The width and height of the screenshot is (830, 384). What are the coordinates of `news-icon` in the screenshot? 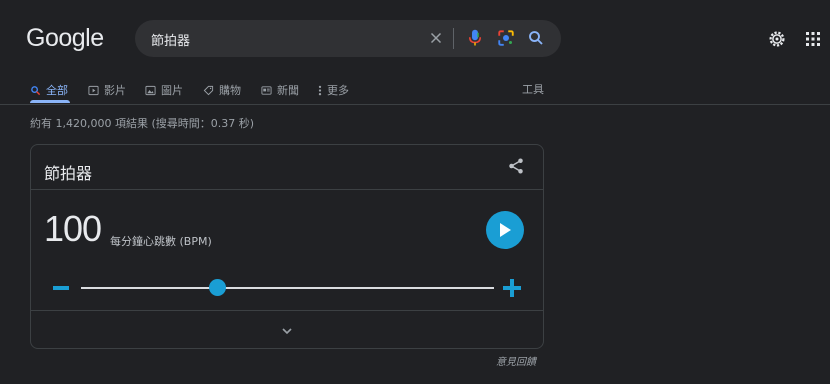 It's located at (266, 90).